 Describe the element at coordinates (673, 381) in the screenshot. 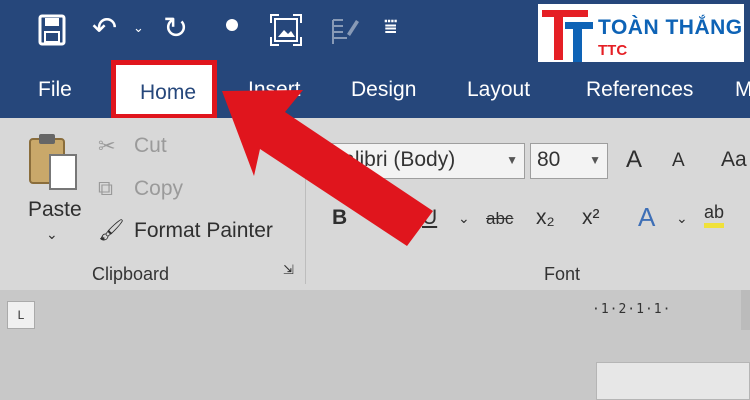

I see `document-page` at that location.